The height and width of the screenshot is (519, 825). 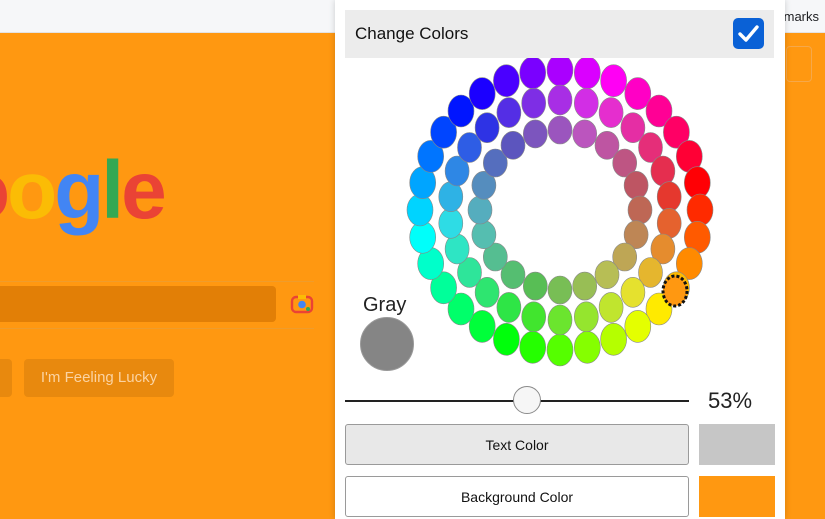 I want to click on background-color-button: Background Color, so click(x=517, y=496).